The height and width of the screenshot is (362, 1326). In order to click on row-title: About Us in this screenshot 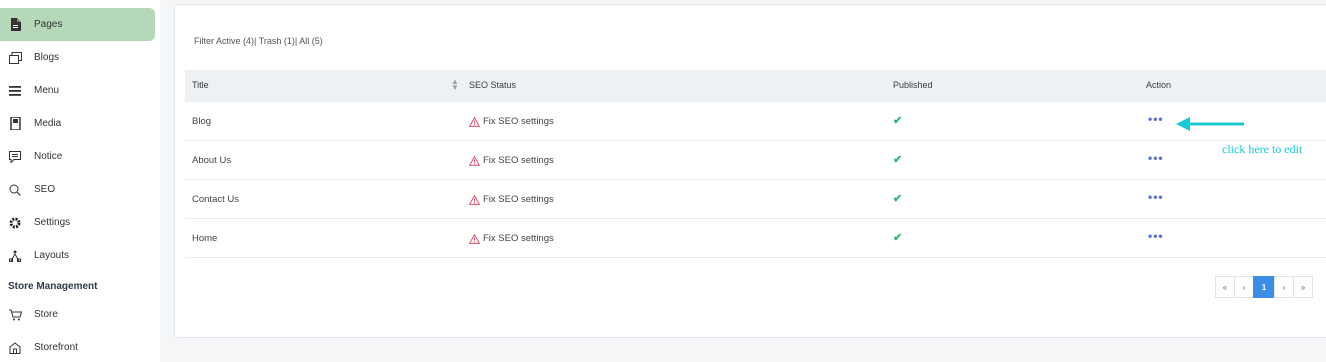, I will do `click(211, 160)`.